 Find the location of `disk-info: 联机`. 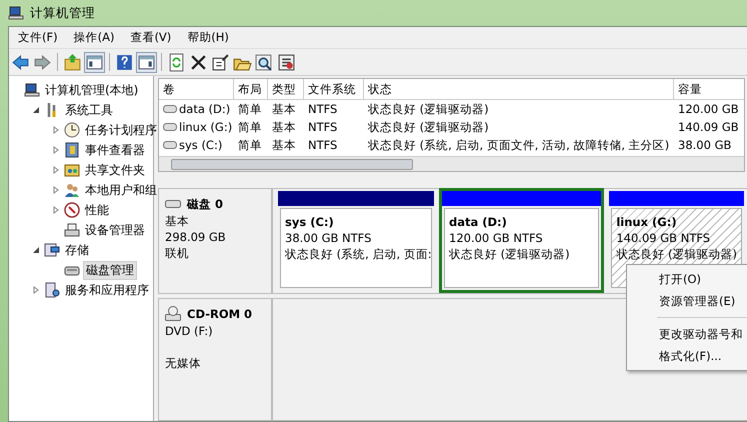

disk-info: 联机 is located at coordinates (177, 253).